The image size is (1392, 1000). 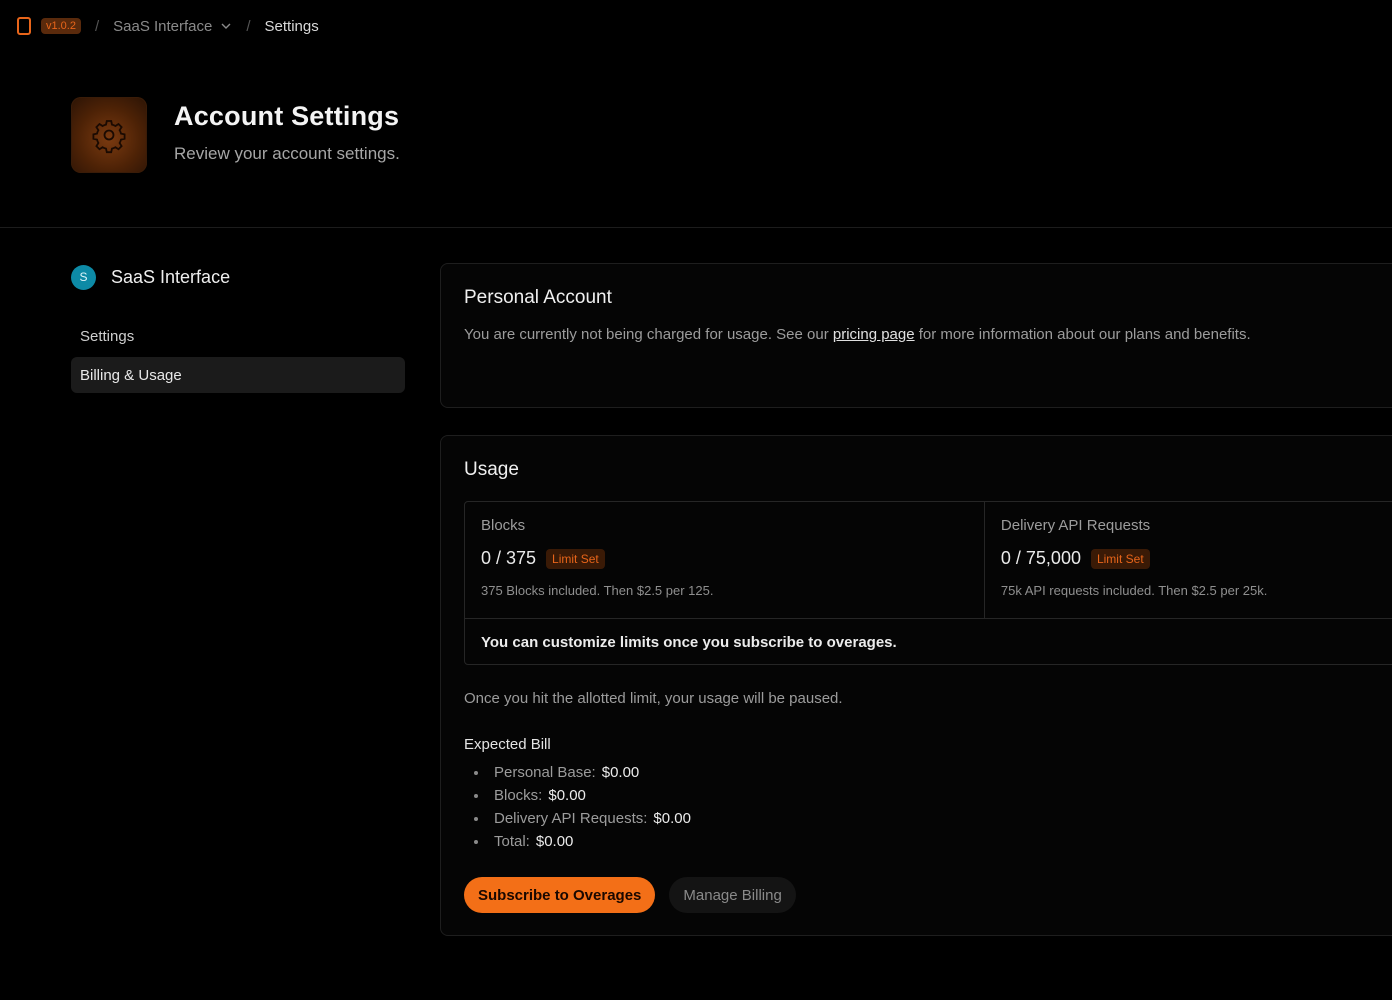 I want to click on subscribe-overages-button: Subscribe to Overages, so click(x=560, y=895).